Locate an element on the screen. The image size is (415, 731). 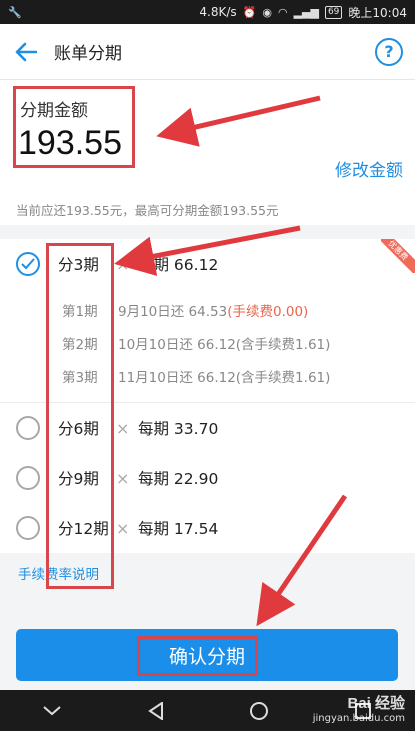
chevron-down-icon is located at coordinates (52, 711).